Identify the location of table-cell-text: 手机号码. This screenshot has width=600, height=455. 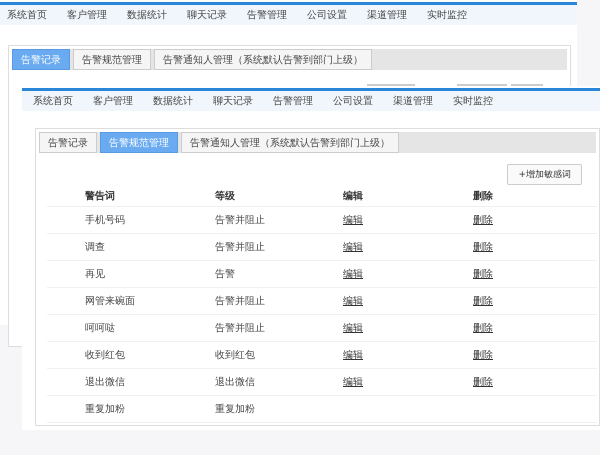
(105, 220).